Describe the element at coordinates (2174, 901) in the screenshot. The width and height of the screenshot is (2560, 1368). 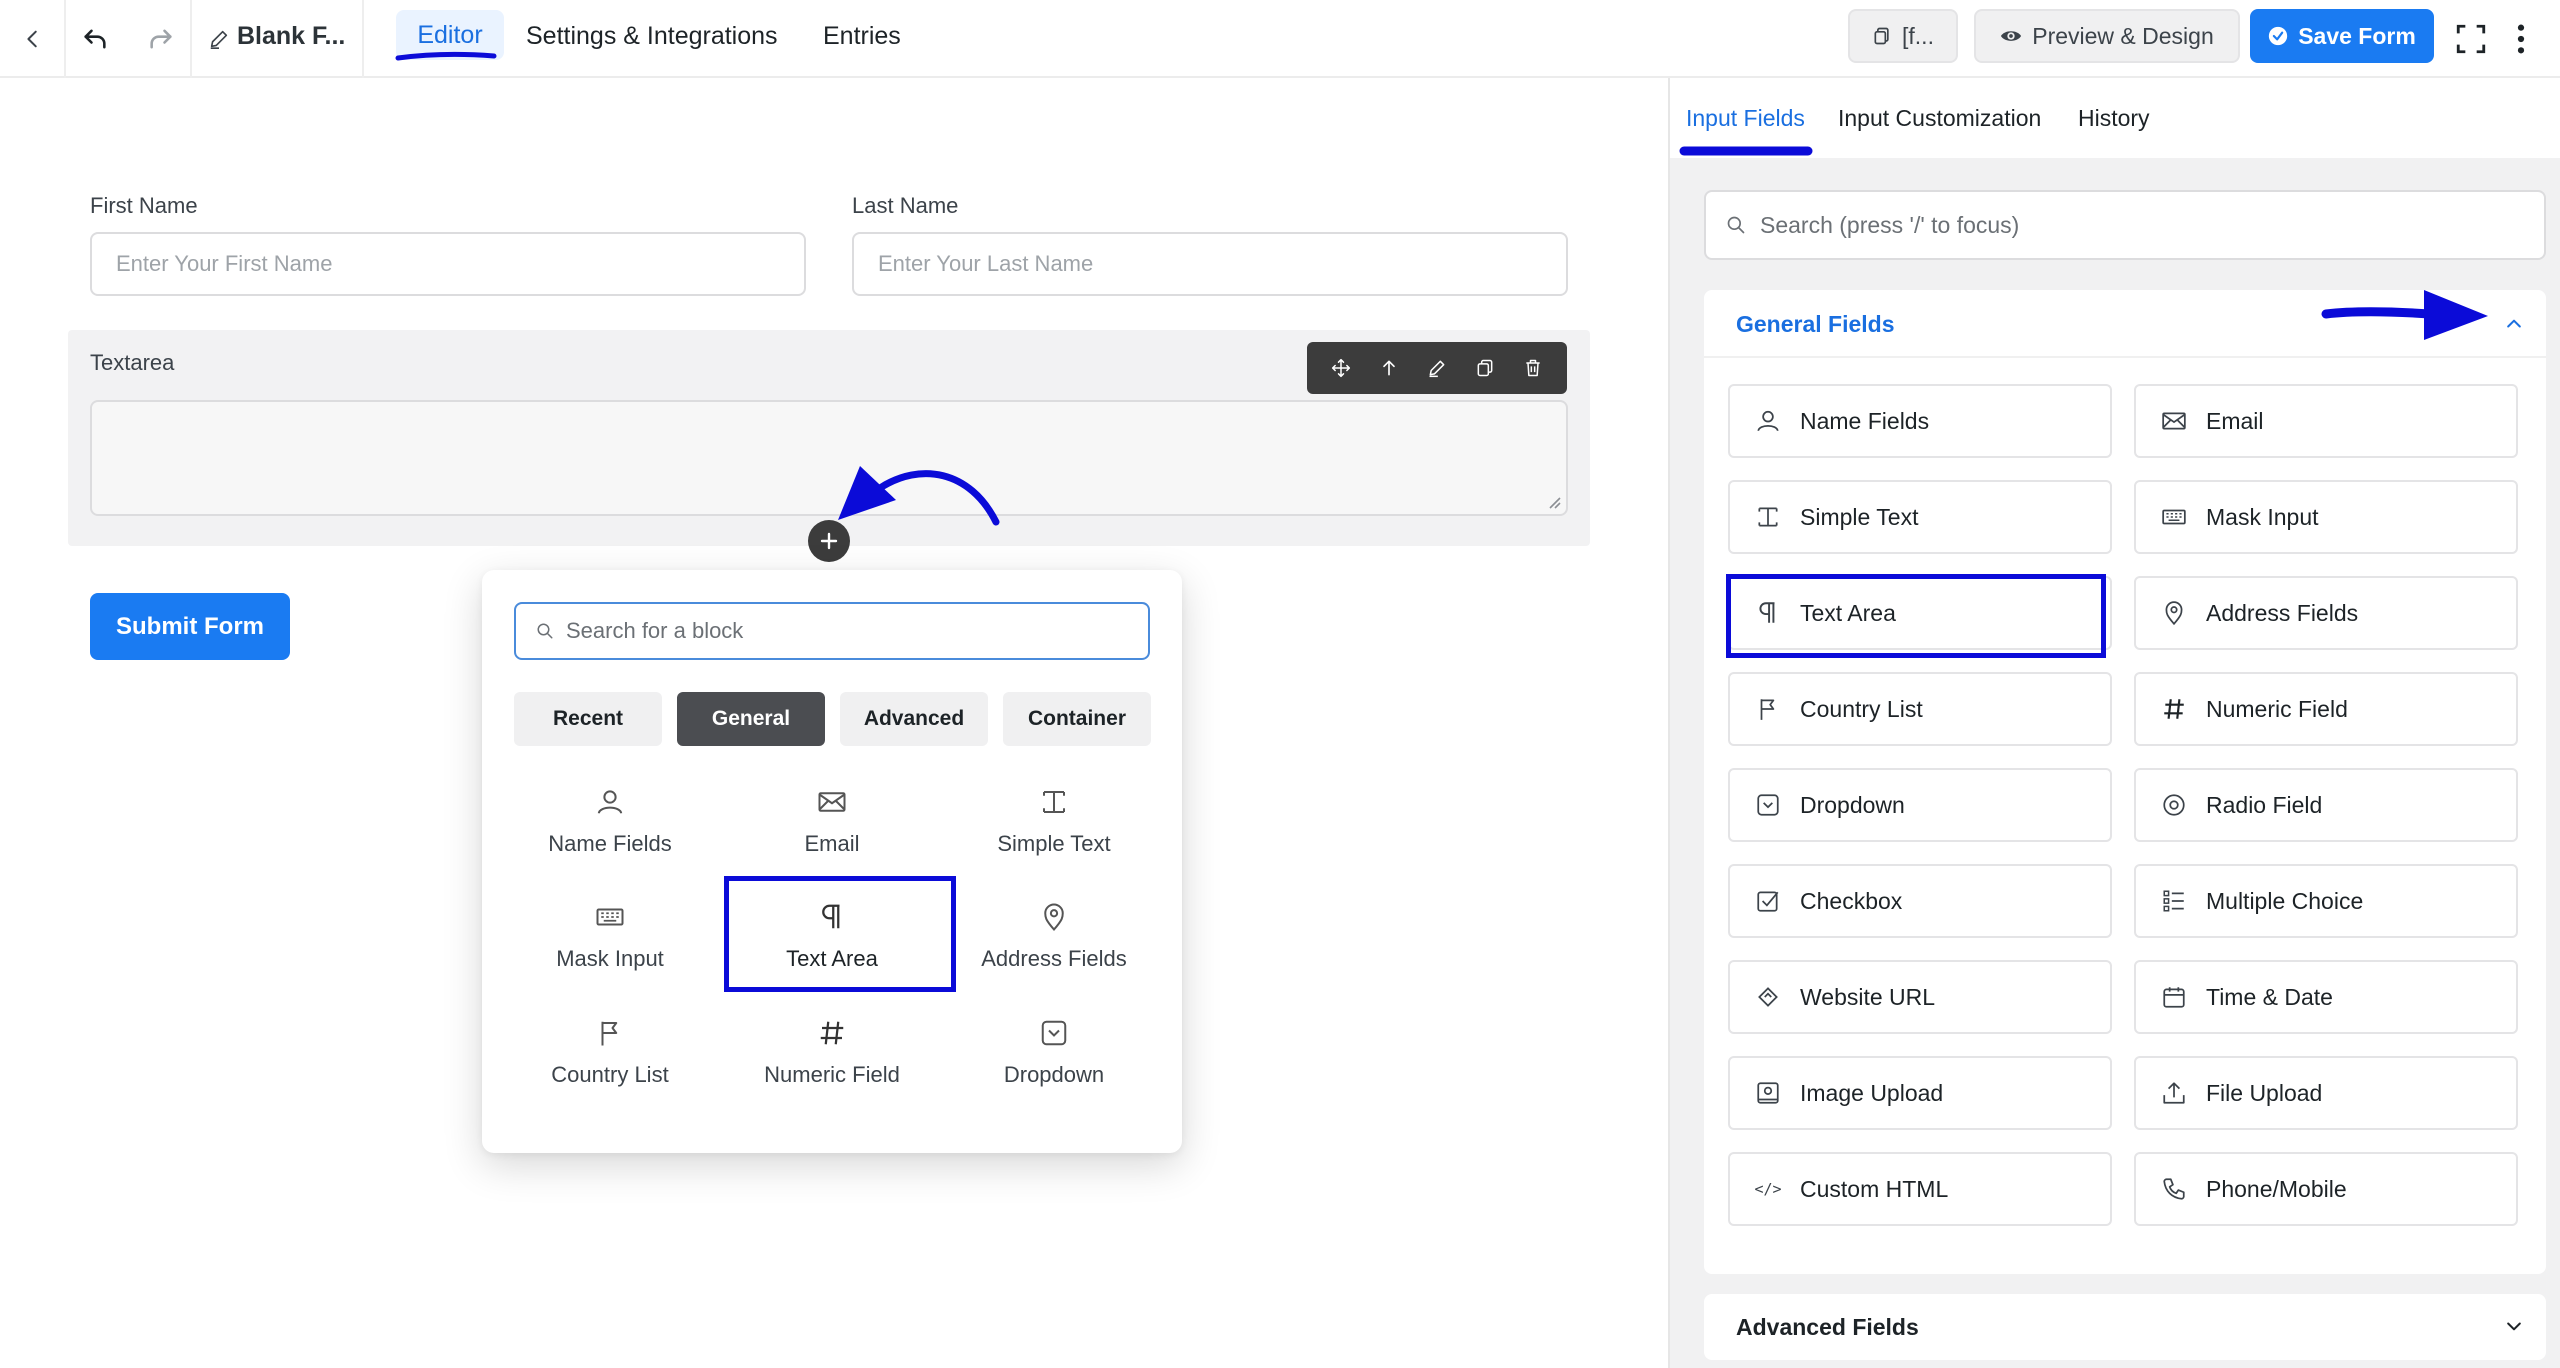
I see `list-icon` at that location.